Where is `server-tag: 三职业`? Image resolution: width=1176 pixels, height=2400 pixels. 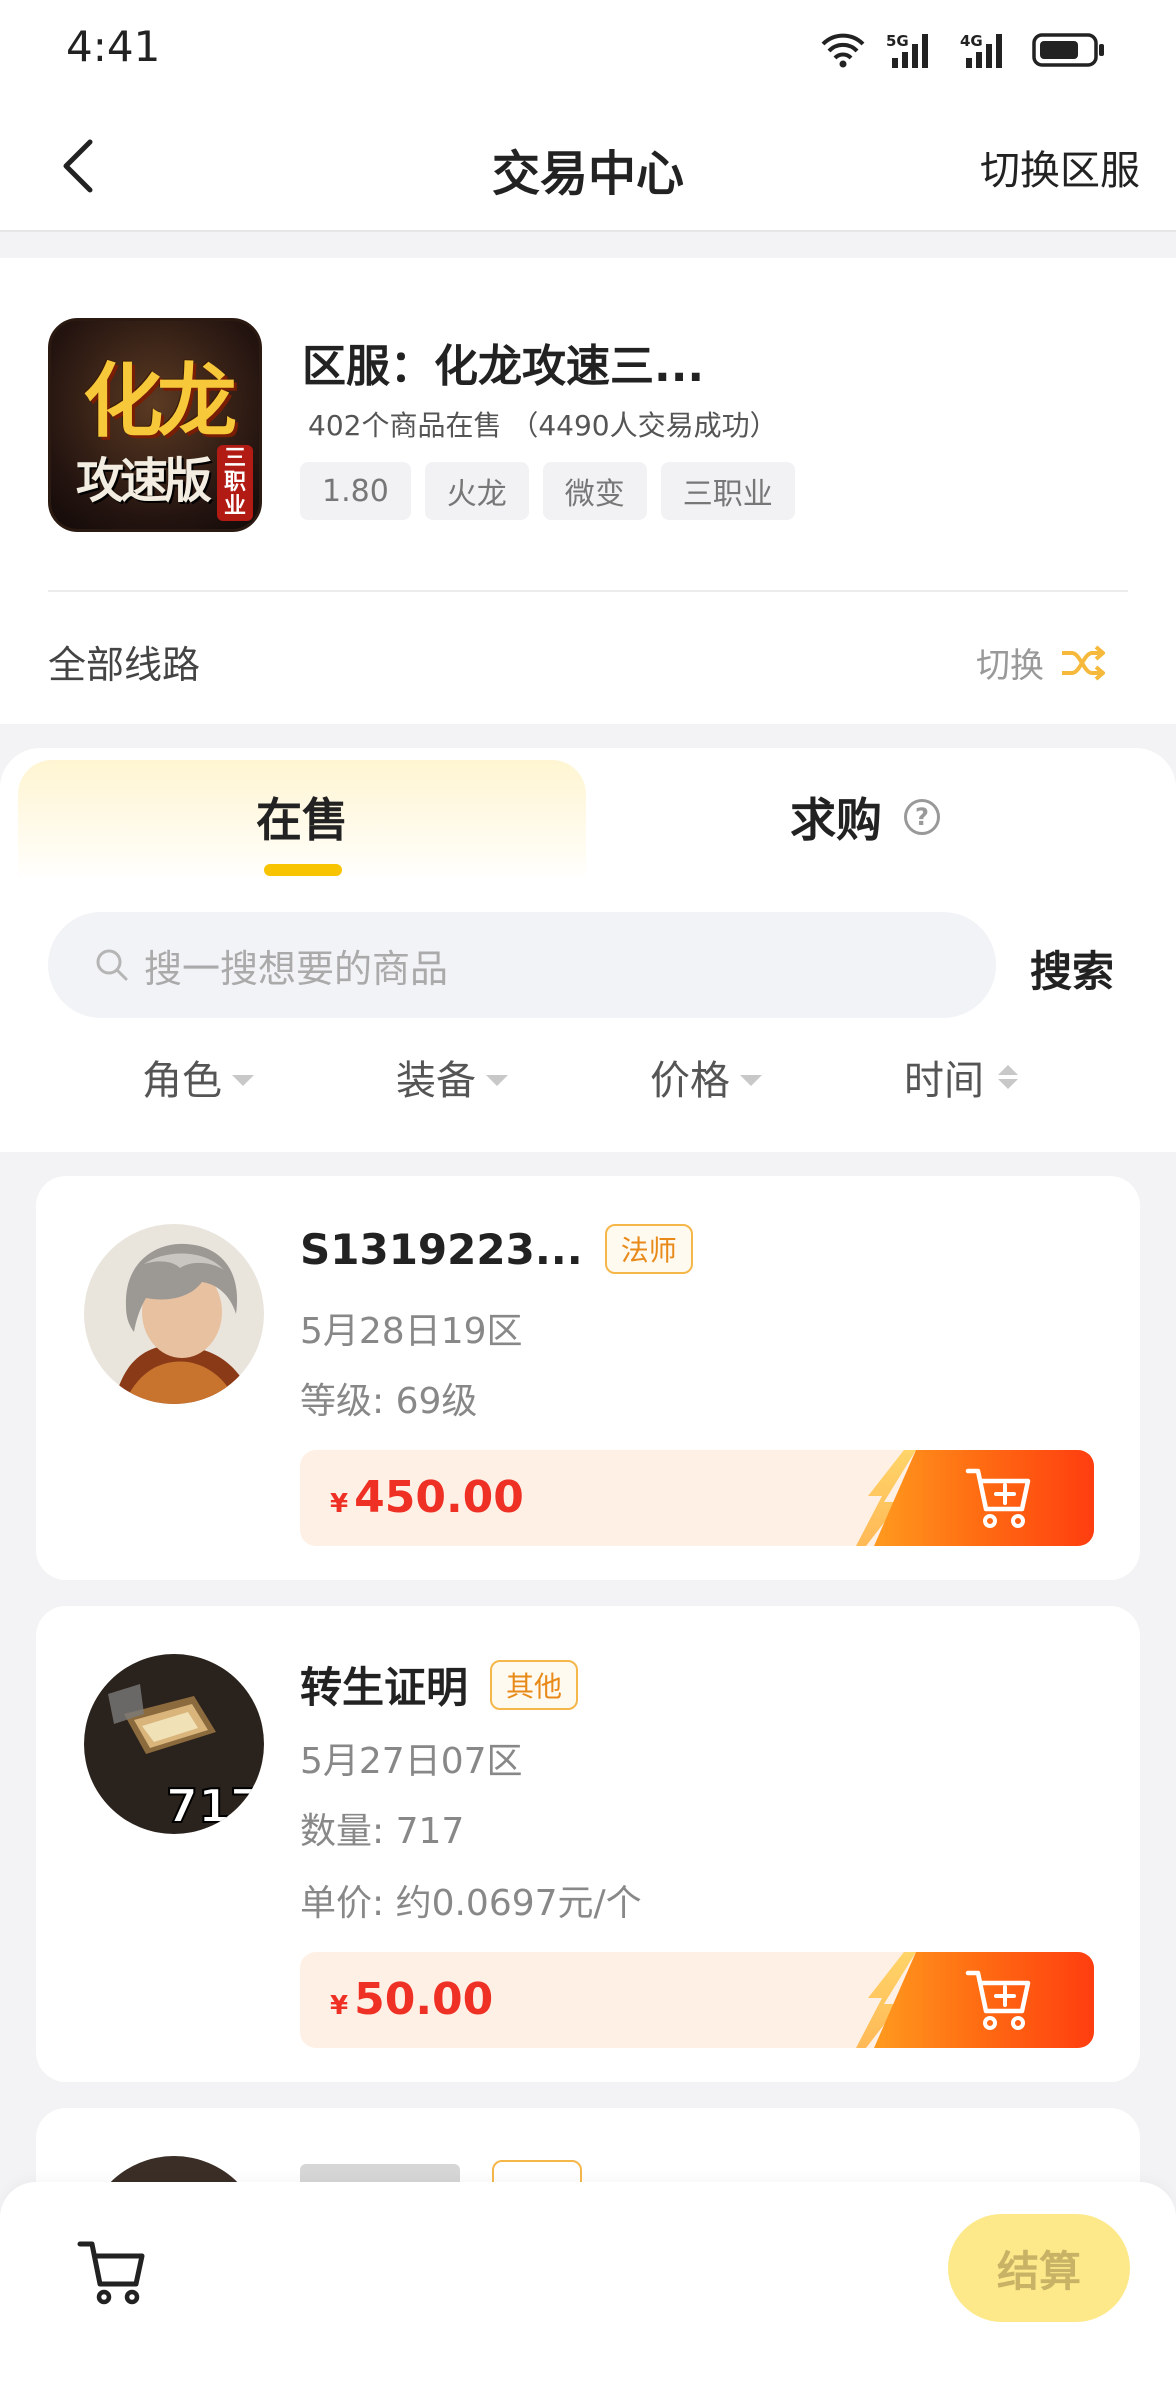
server-tag: 三职业 is located at coordinates (727, 491).